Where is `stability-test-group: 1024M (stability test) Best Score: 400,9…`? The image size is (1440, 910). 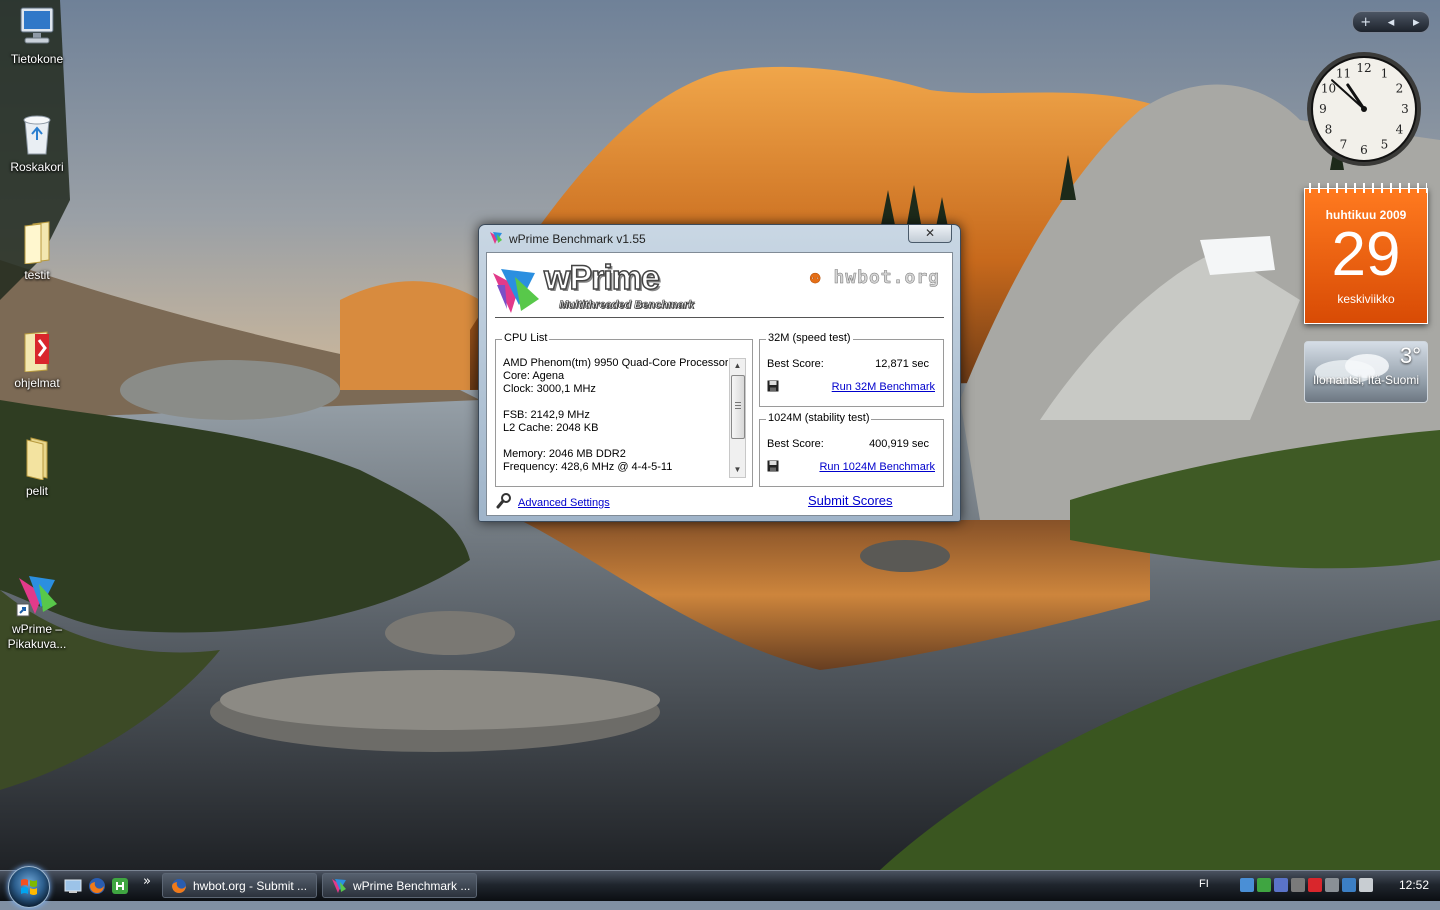 stability-test-group: 1024M (stability test) Best Score: 400,9… is located at coordinates (851, 449).